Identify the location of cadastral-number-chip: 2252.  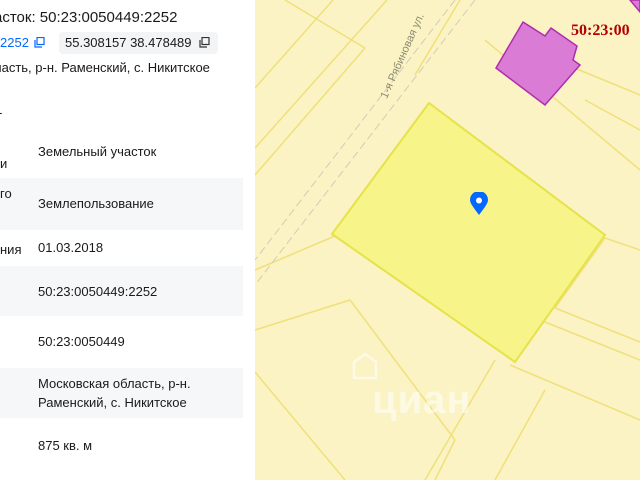
(22, 43).